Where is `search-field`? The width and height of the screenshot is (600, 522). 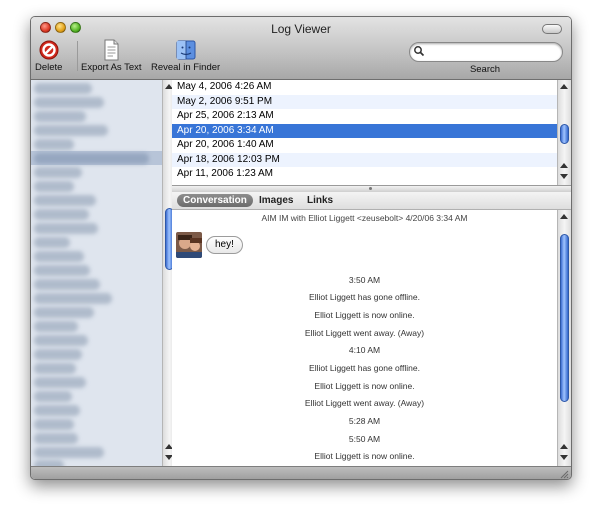 search-field is located at coordinates (486, 52).